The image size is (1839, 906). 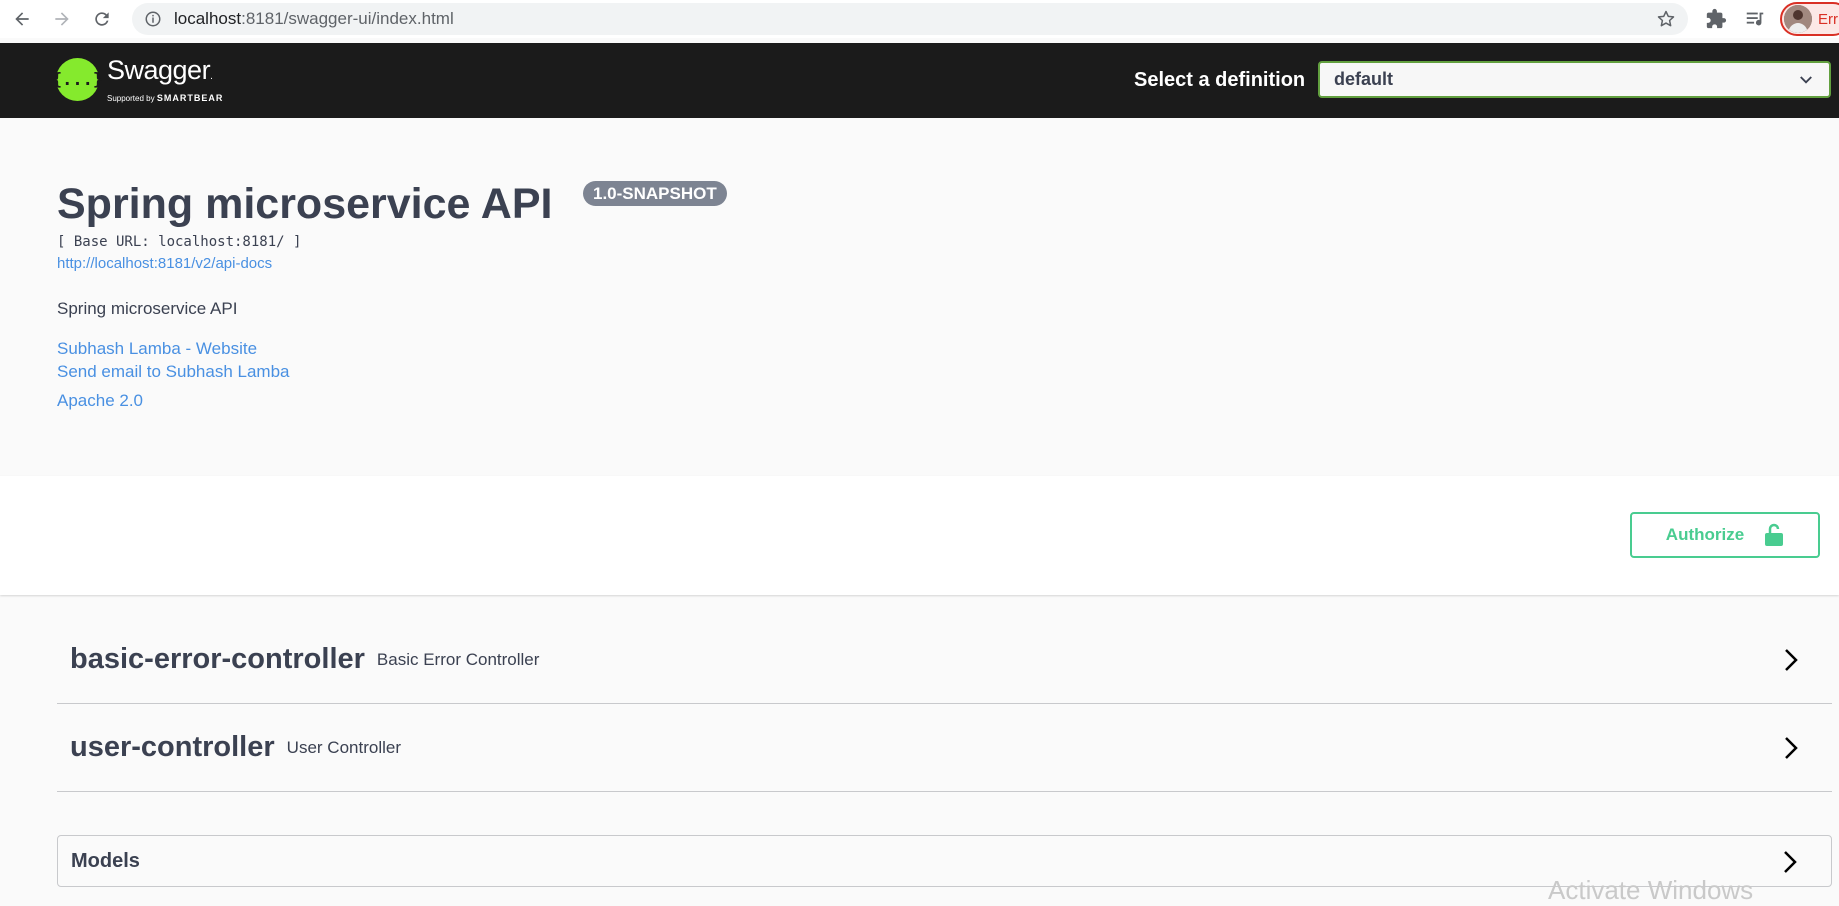 What do you see at coordinates (159, 70) in the screenshot?
I see `brand-name: Swagger` at bounding box center [159, 70].